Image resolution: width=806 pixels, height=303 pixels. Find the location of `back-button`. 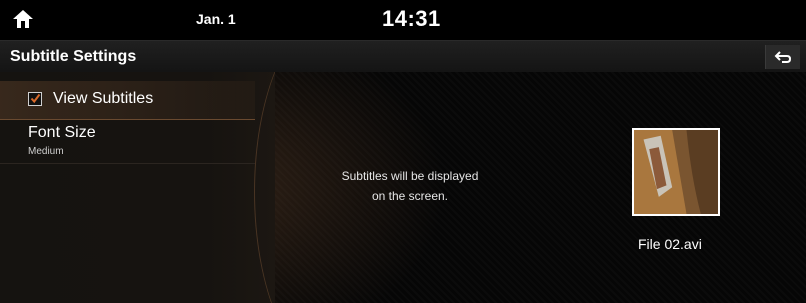

back-button is located at coordinates (782, 57).